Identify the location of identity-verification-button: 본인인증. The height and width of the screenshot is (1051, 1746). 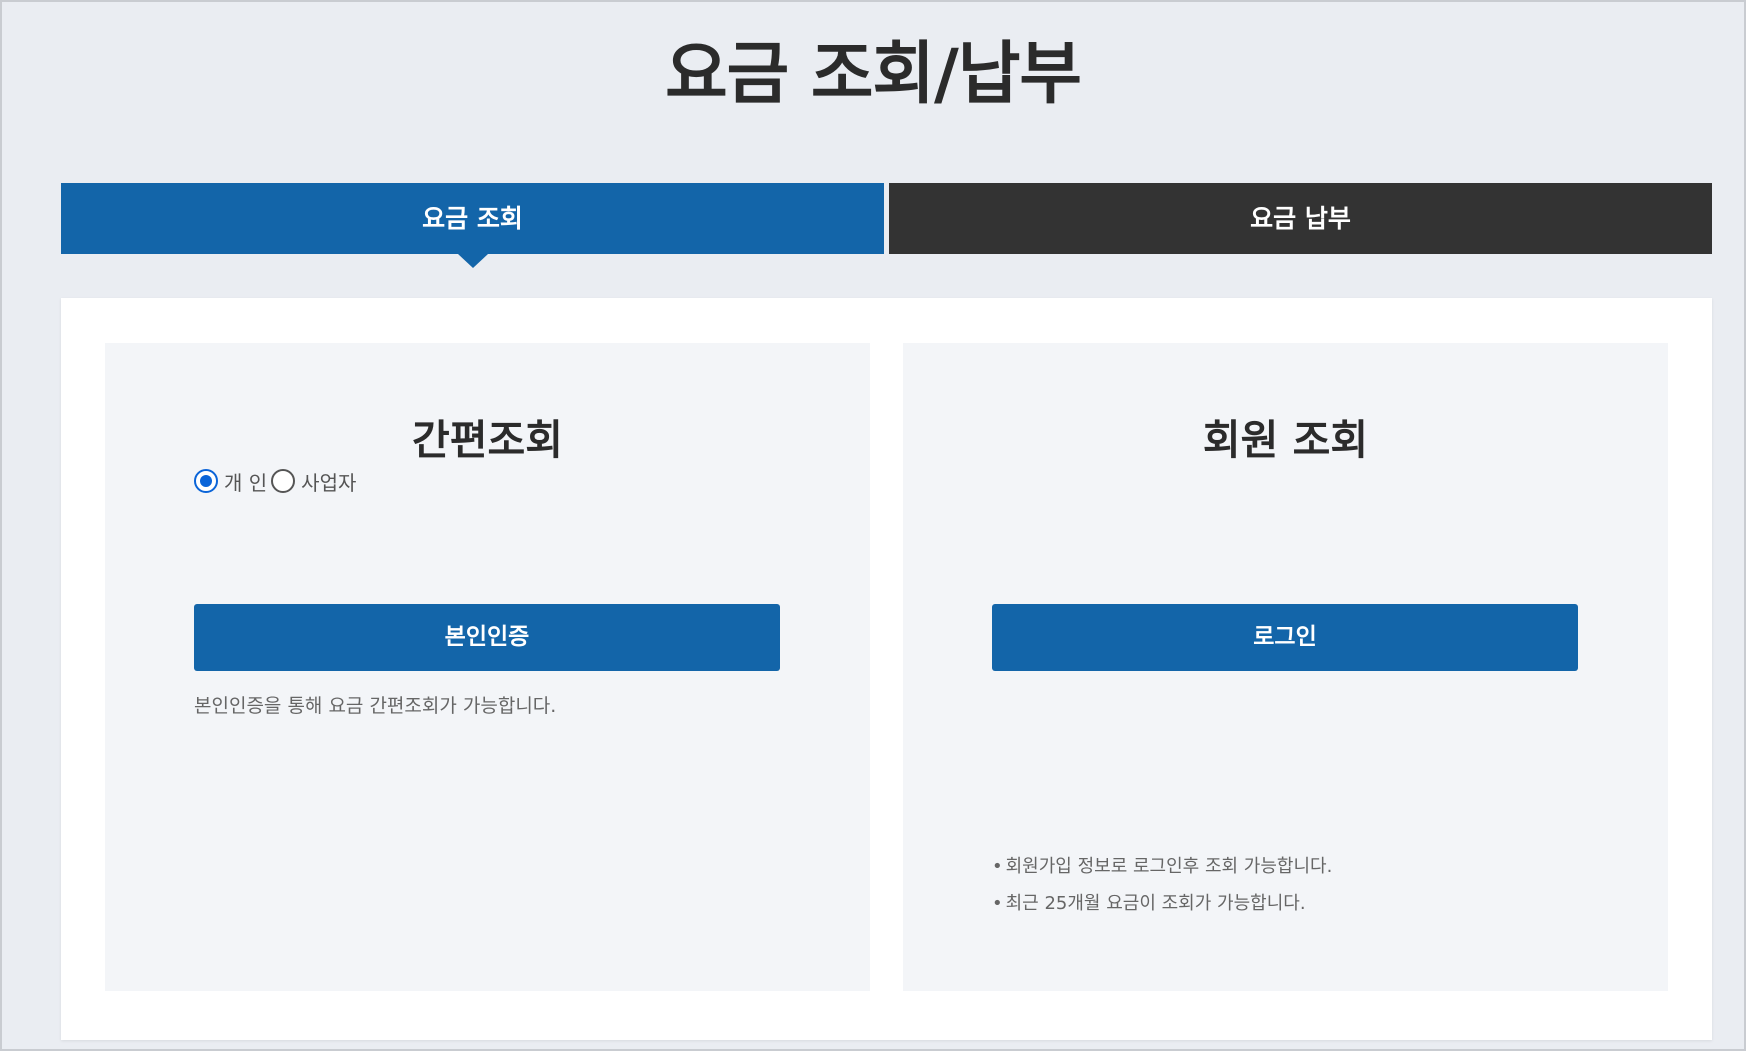
(487, 637).